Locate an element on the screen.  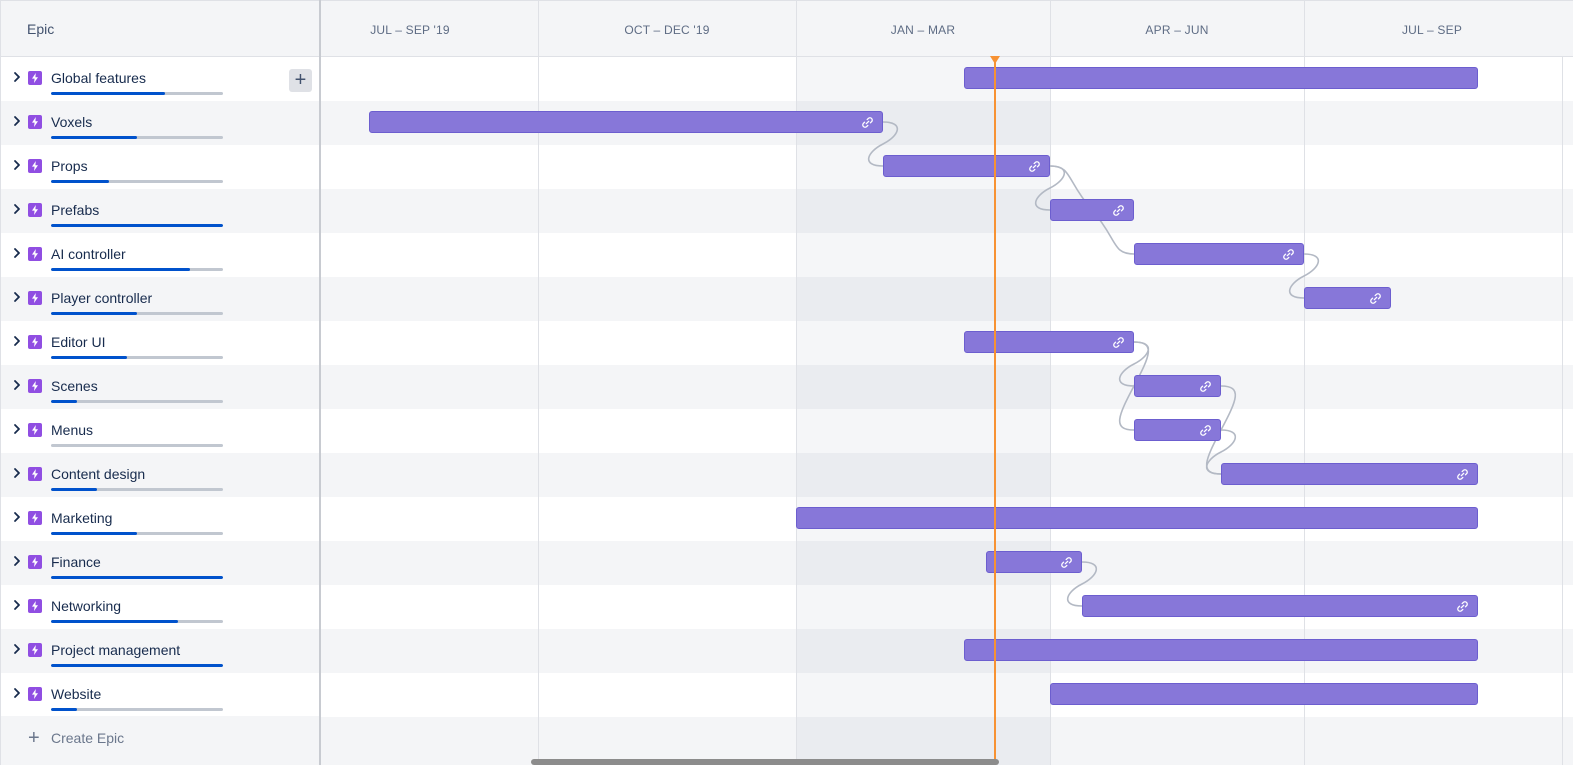
epic-row: Props is located at coordinates (159, 167).